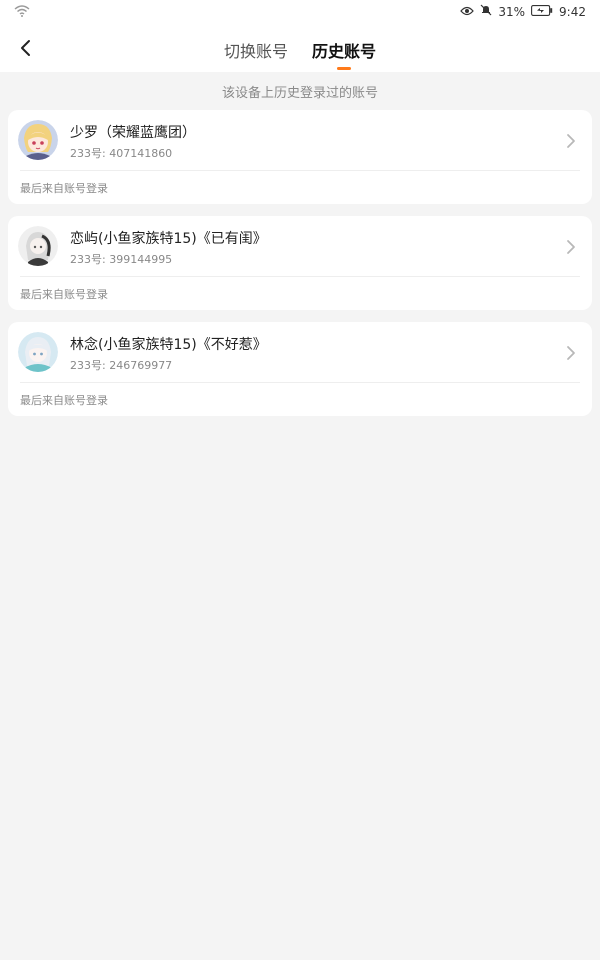 This screenshot has width=600, height=960. What do you see at coordinates (344, 68) in the screenshot?
I see `active-tab-indicator` at bounding box center [344, 68].